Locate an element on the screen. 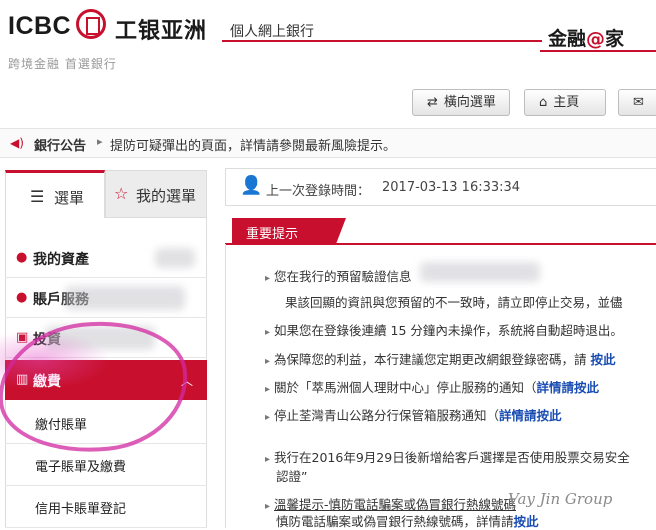  sidebar-item-assets: ● 我的資產 is located at coordinates (106, 258).